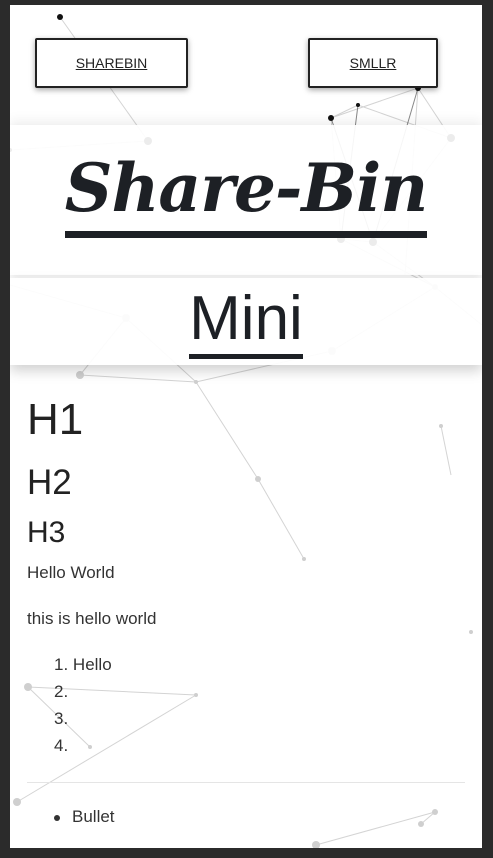 The height and width of the screenshot is (858, 493). Describe the element at coordinates (83, 749) in the screenshot. I see `list-item: 4.` at that location.